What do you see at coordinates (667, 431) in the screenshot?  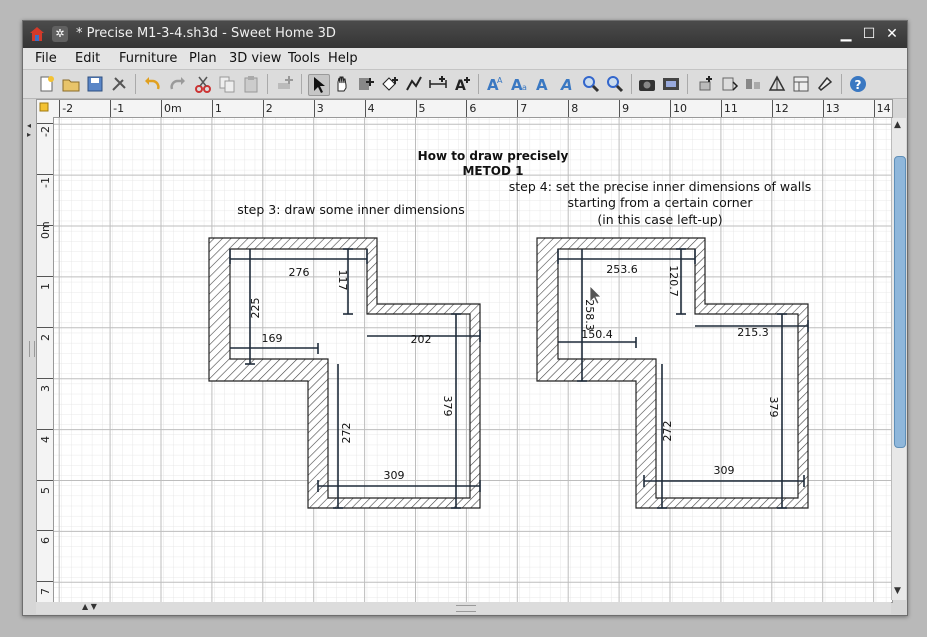 I see `right-dim-272: 272` at bounding box center [667, 431].